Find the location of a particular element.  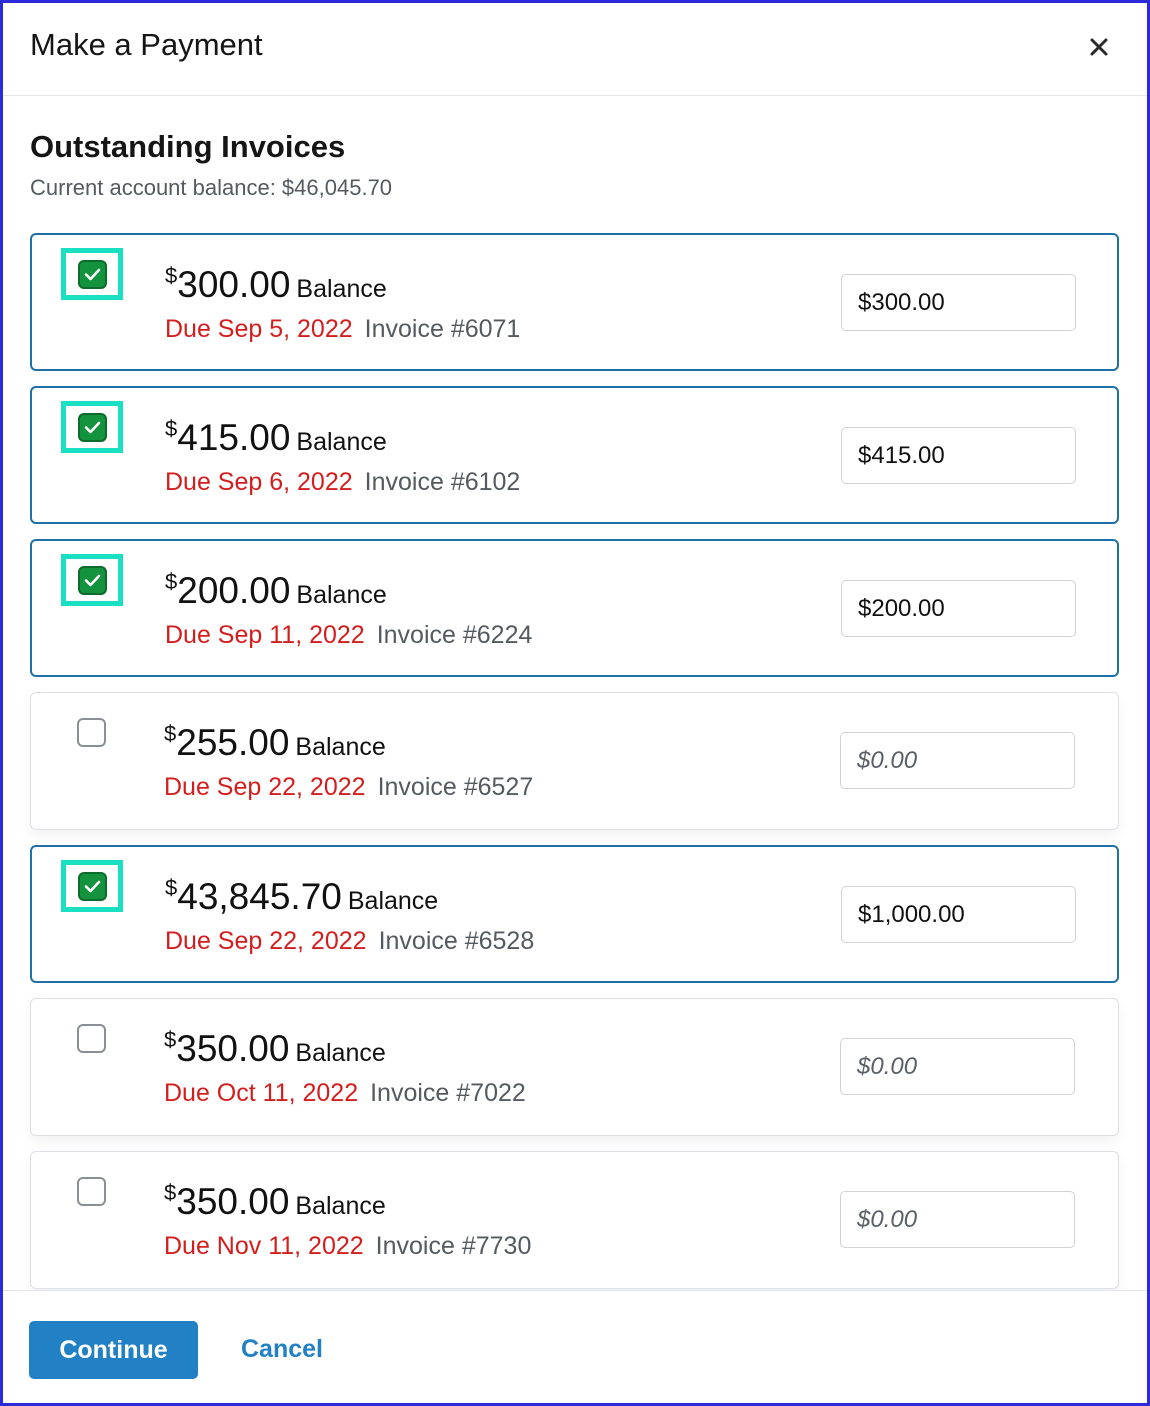

invoice-number: Invoice #6527 is located at coordinates (455, 787).